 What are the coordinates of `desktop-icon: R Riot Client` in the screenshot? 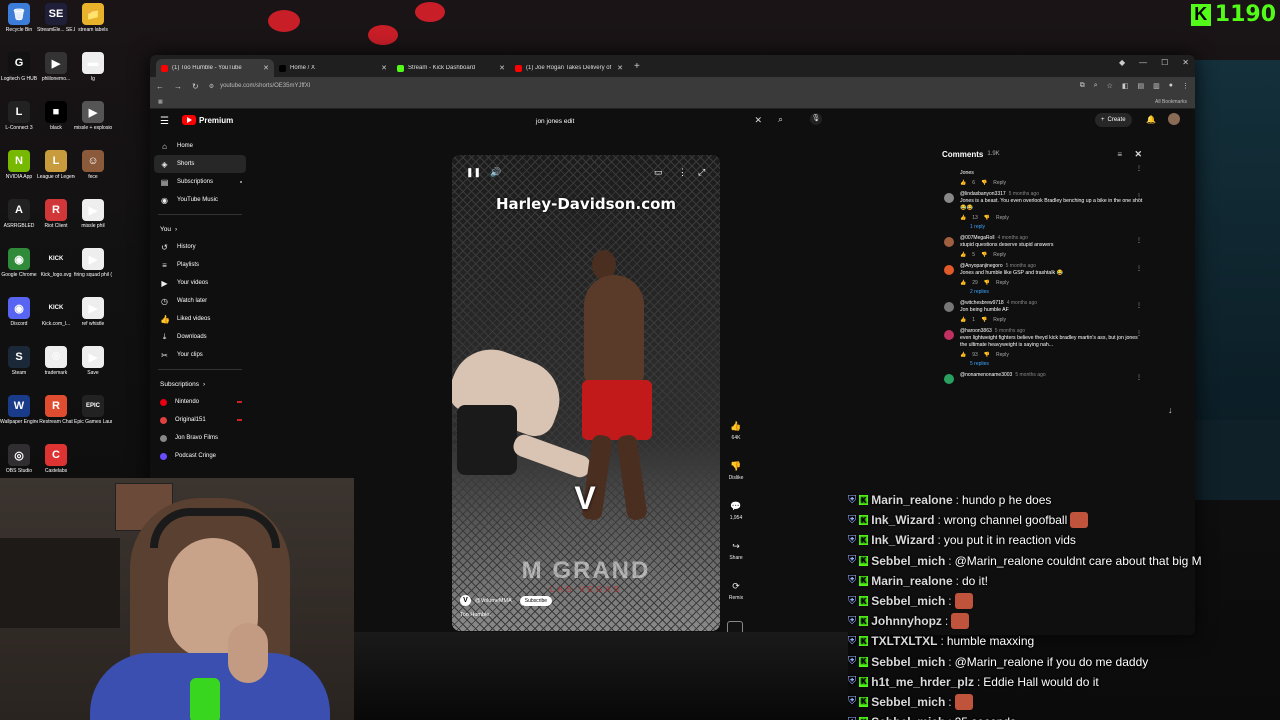 It's located at (56, 220).